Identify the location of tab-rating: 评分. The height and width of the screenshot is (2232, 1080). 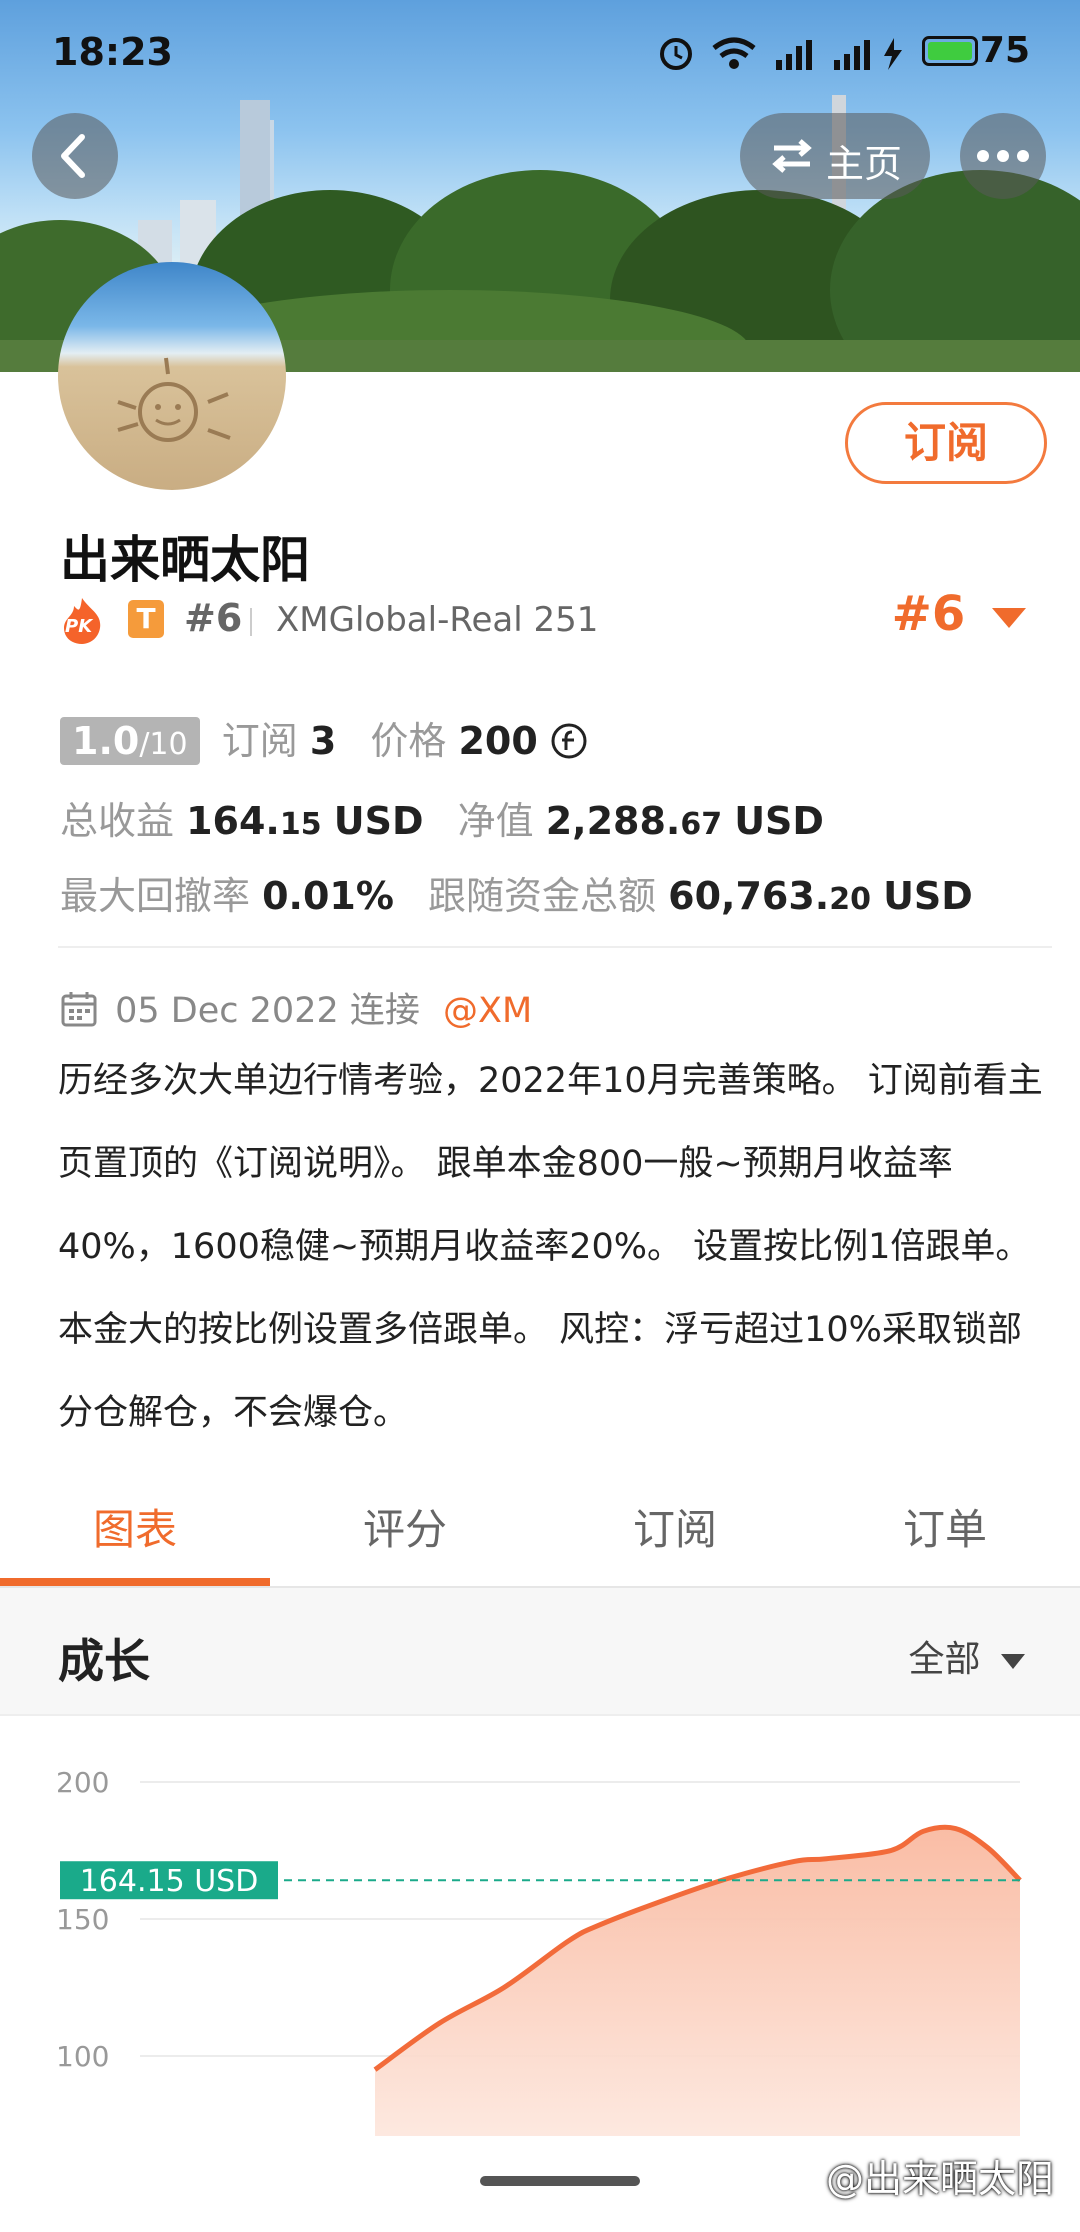
(405, 1530).